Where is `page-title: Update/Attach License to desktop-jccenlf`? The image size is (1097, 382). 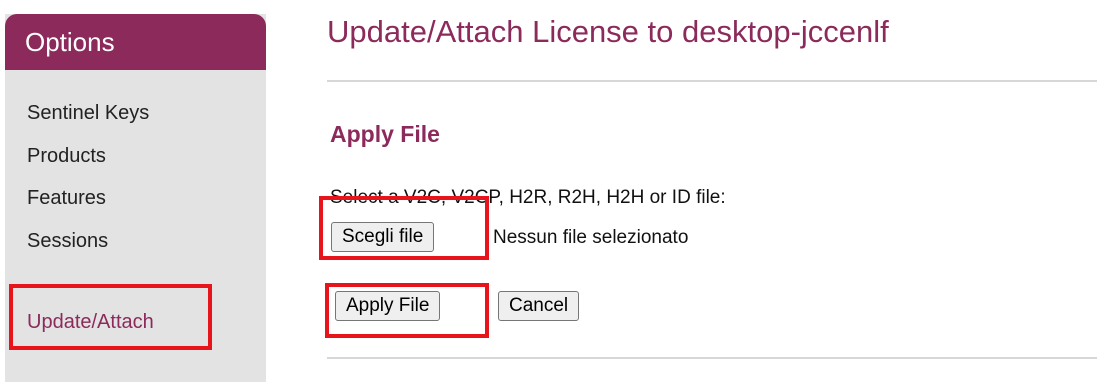 page-title: Update/Attach License to desktop-jccenlf is located at coordinates (608, 31).